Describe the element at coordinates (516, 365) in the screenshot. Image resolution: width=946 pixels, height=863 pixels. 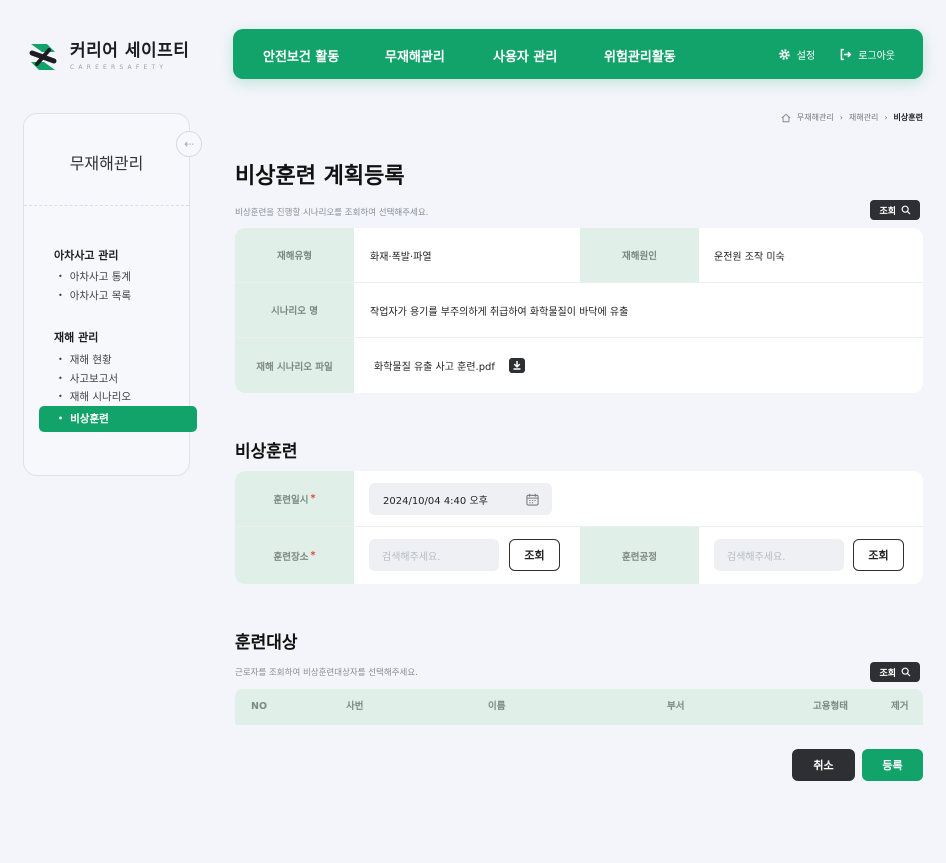
I see `download-icon` at that location.